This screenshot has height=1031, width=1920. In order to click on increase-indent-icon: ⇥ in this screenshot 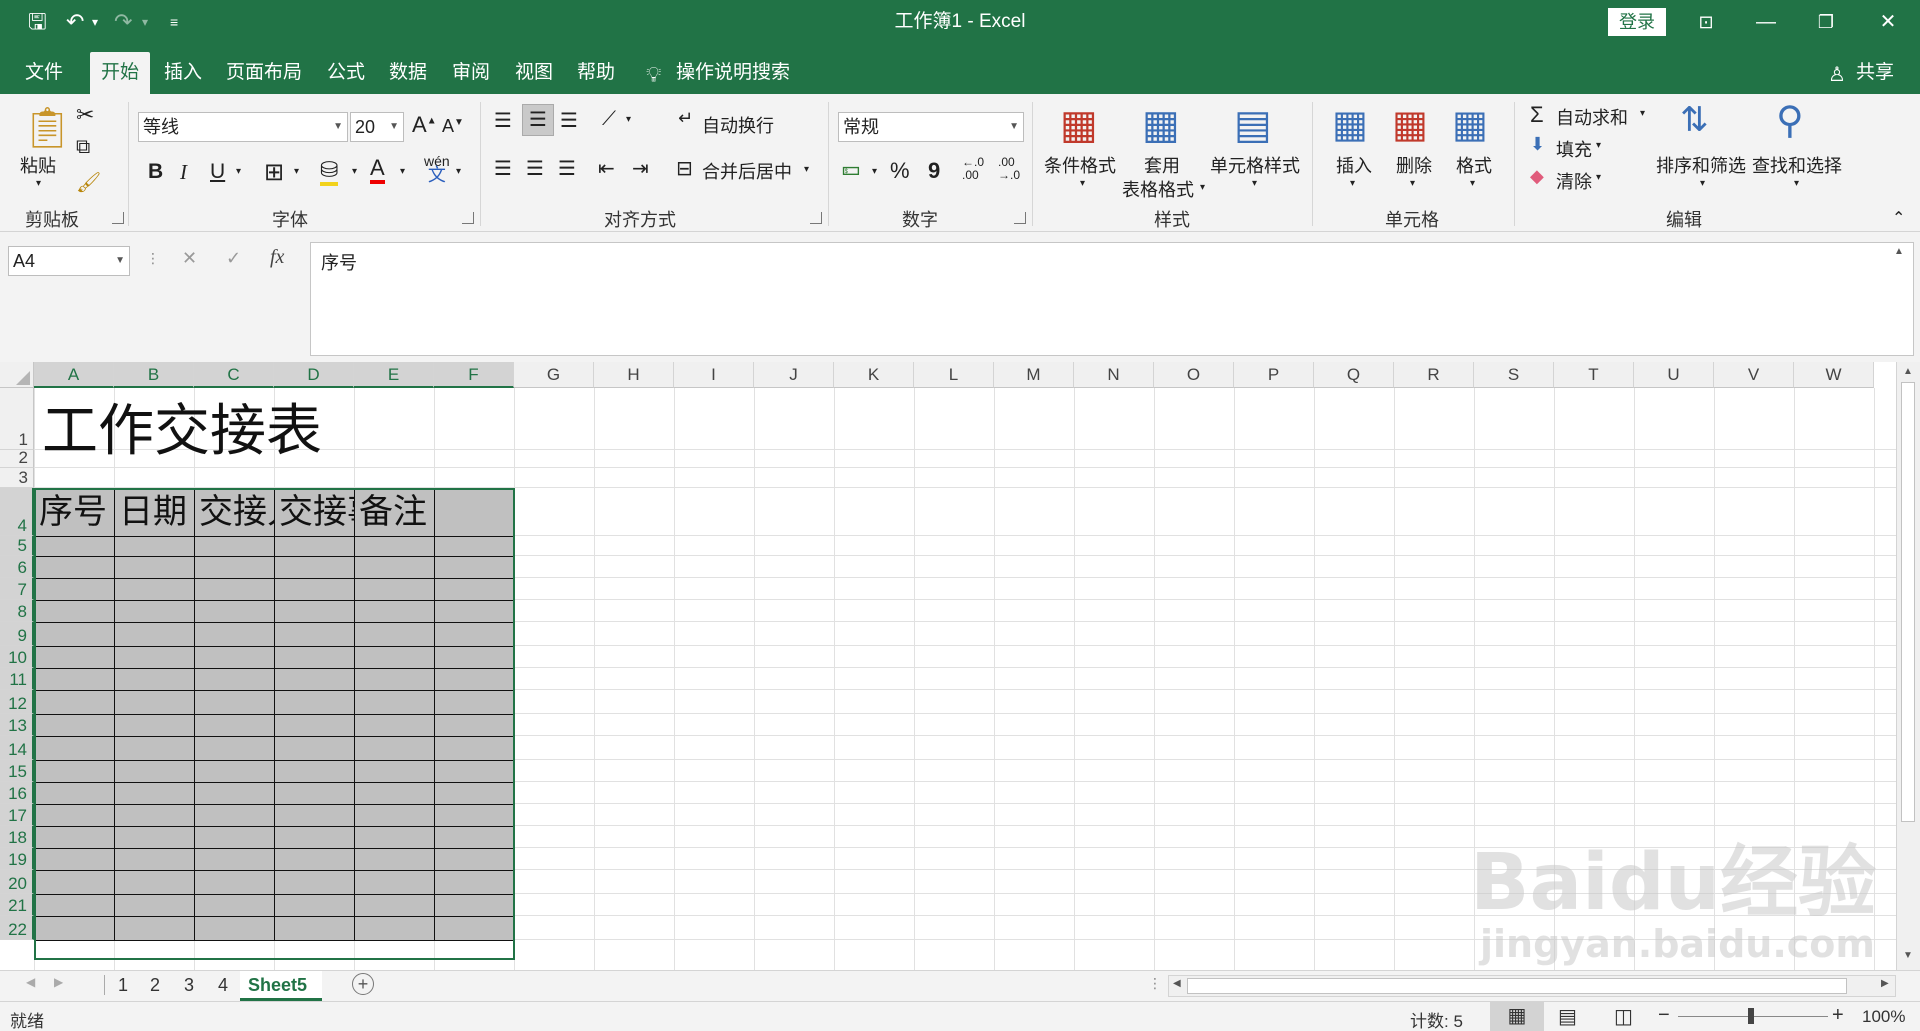, I will do `click(640, 168)`.